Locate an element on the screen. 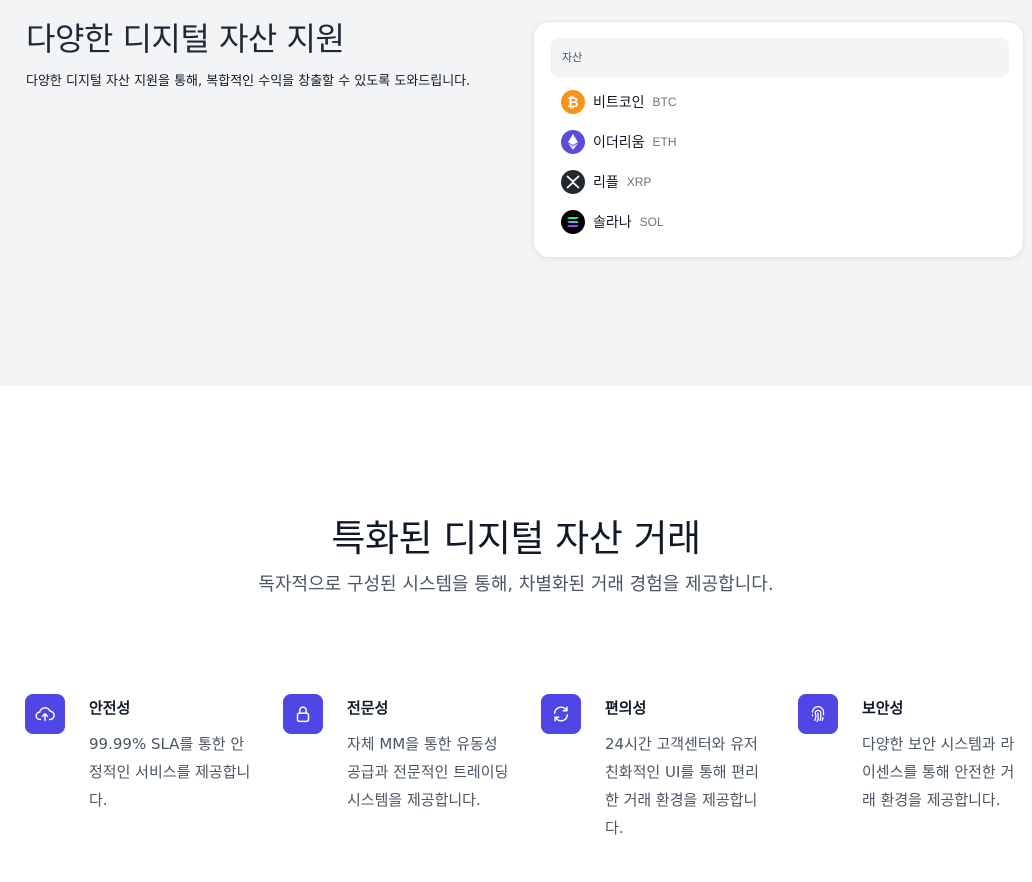  asset-row-btc: ₿ 비트코인 BTC is located at coordinates (619, 102).